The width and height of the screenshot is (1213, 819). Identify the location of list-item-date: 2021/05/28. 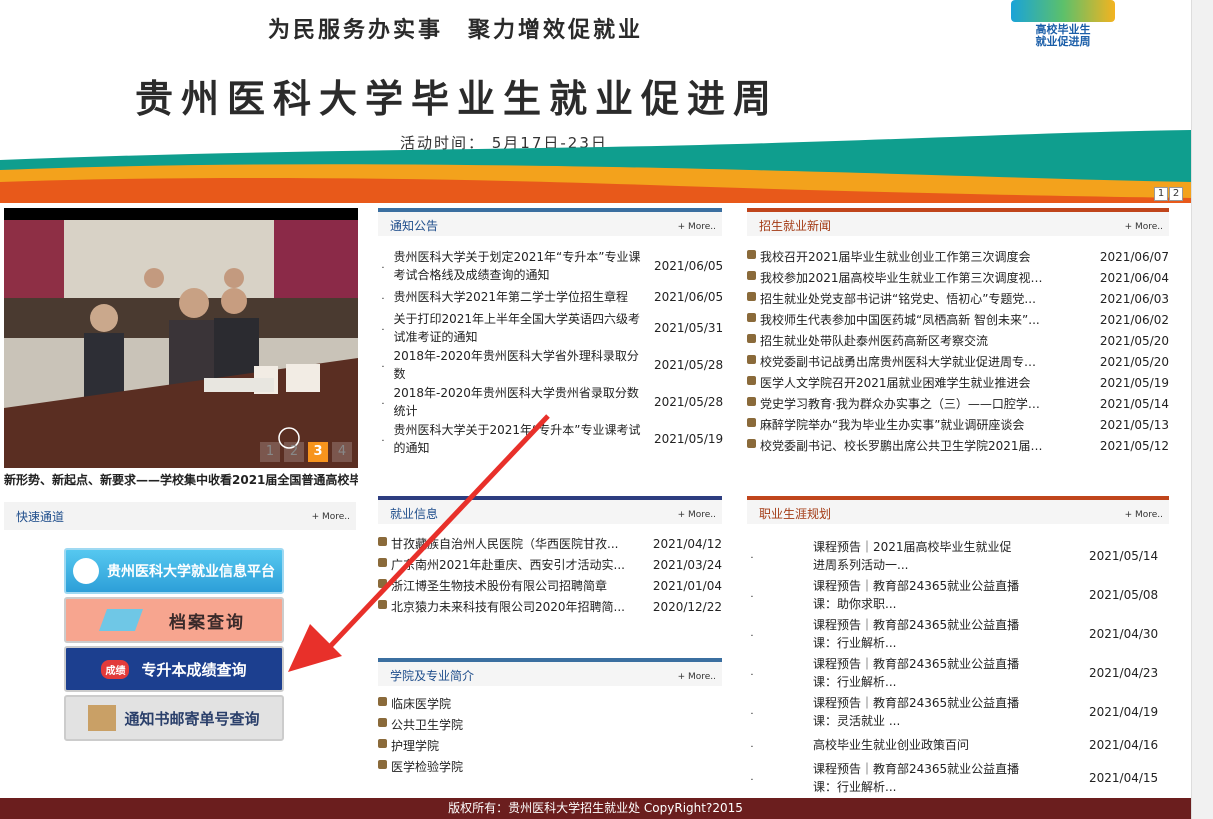
(689, 365).